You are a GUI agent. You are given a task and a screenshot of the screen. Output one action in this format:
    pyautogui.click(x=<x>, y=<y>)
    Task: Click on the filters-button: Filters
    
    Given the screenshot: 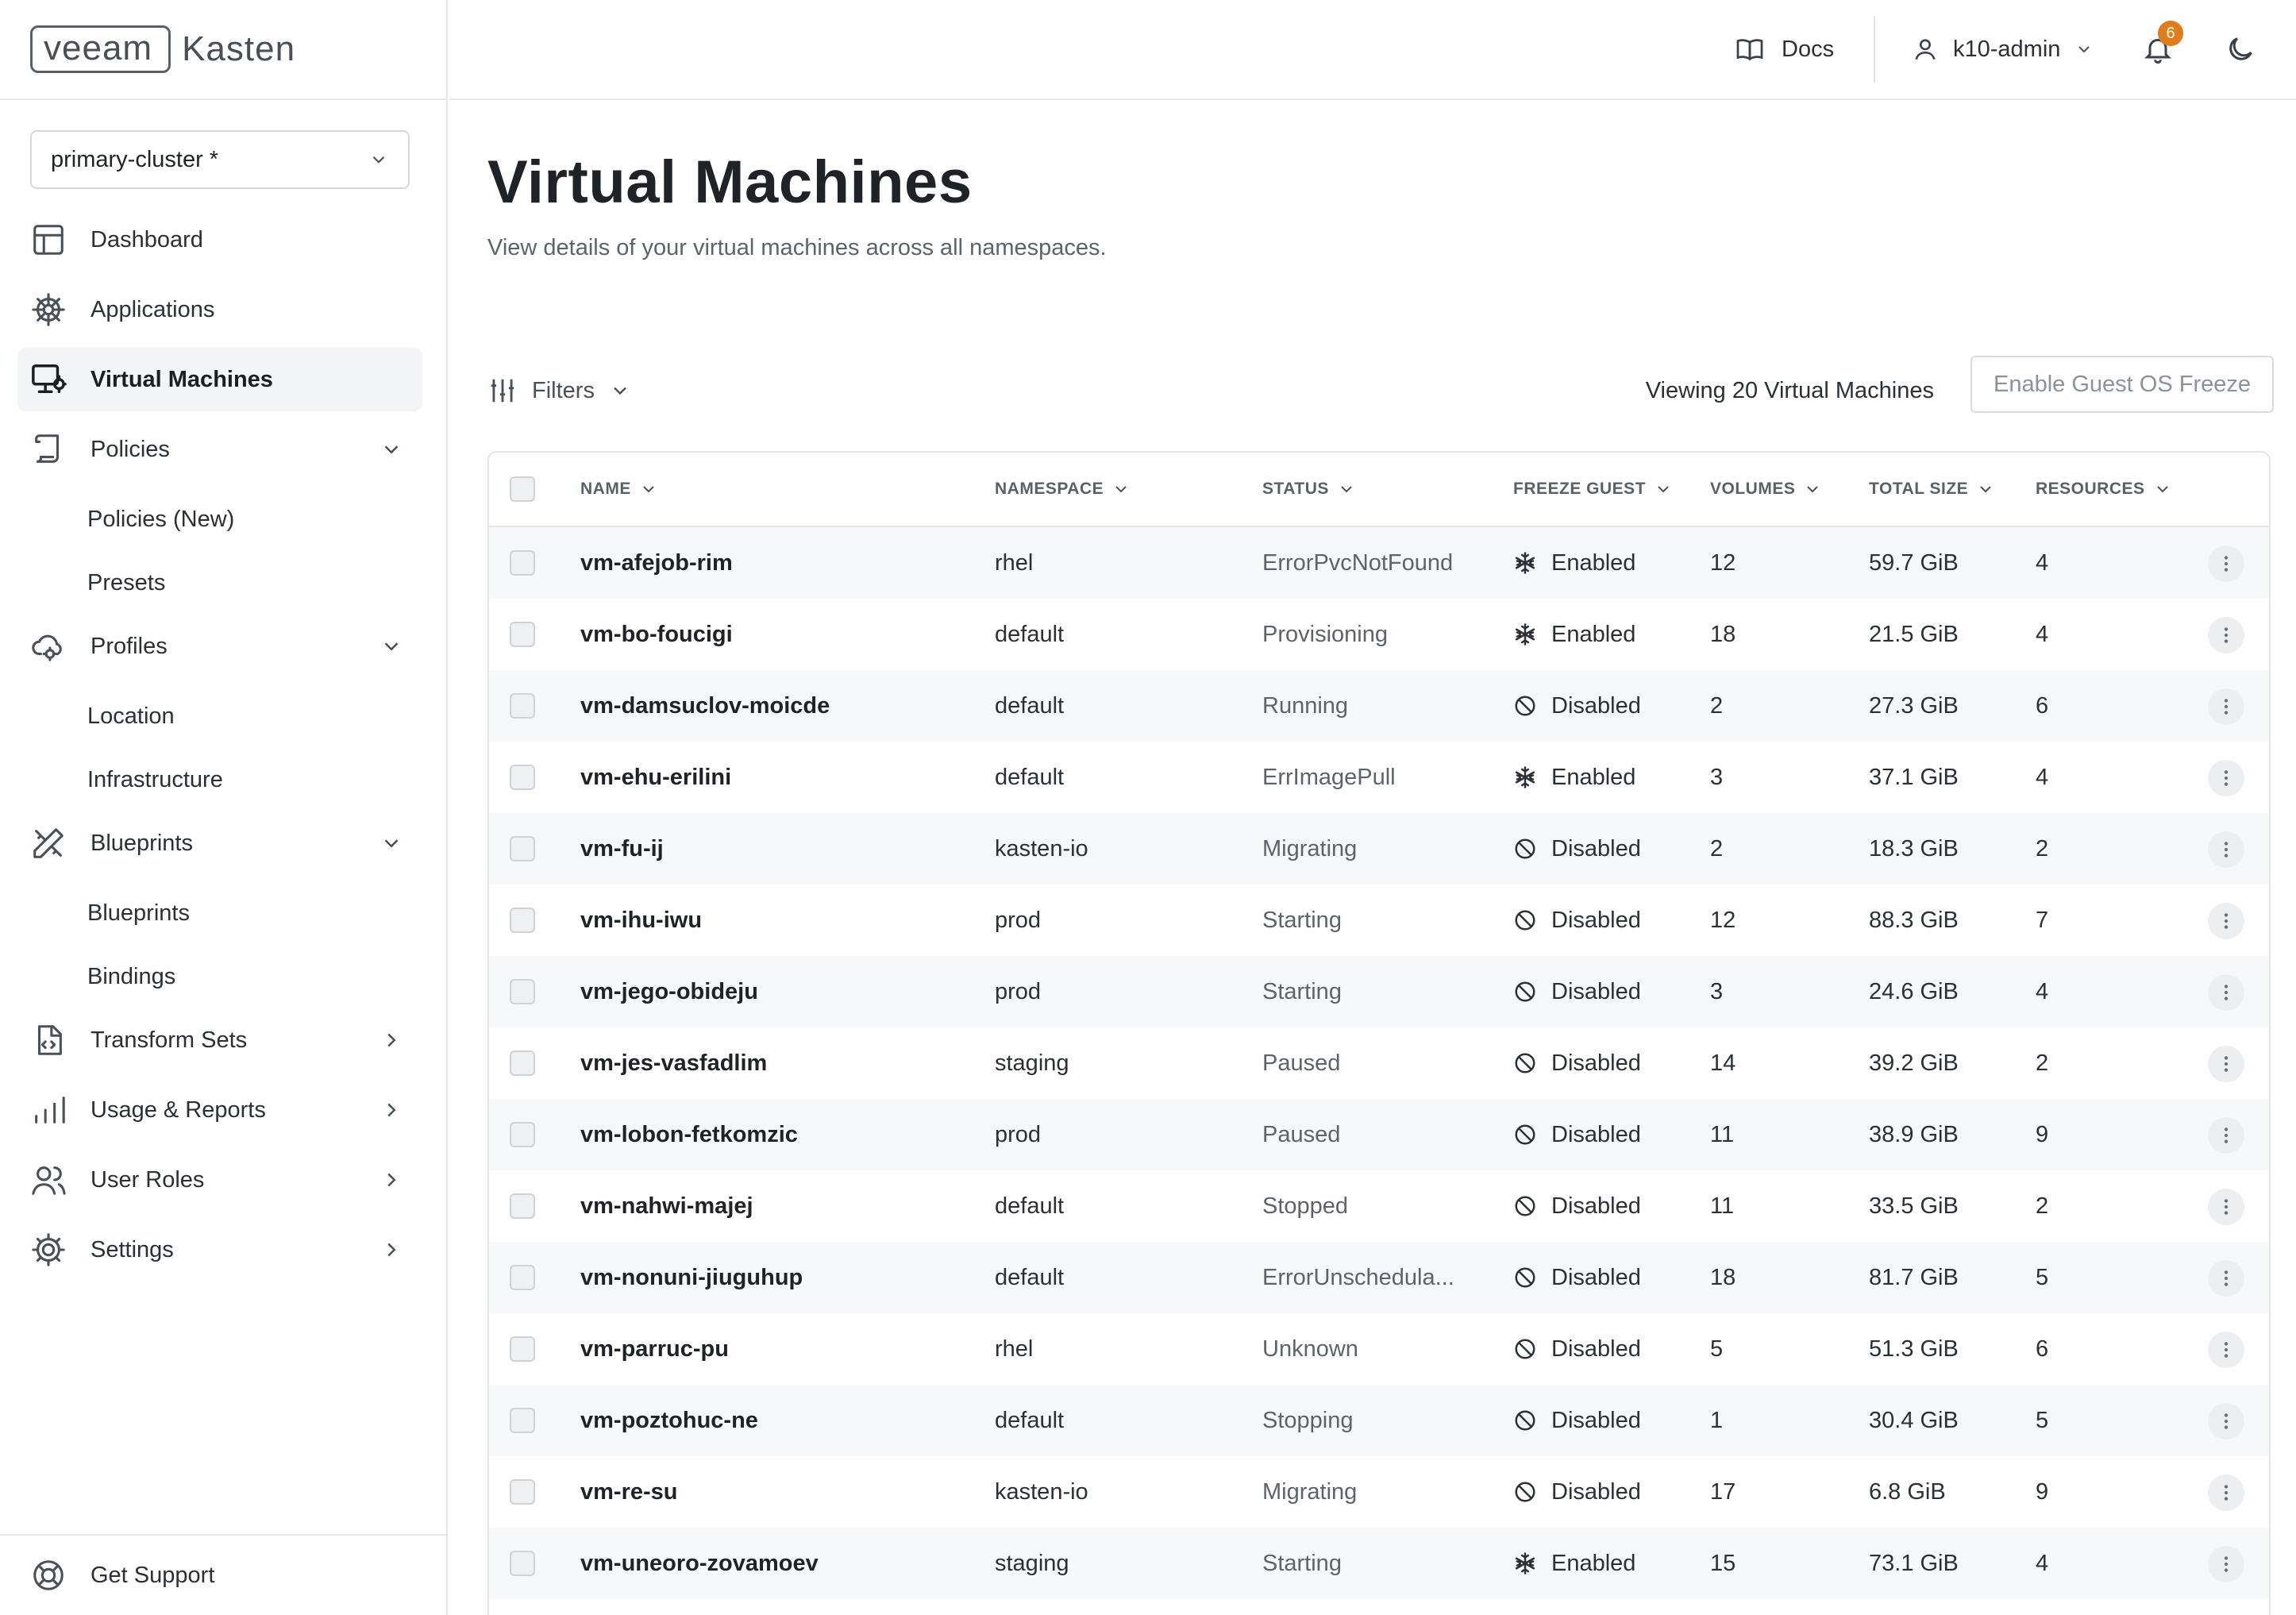 What is the action you would take?
    pyautogui.click(x=559, y=390)
    